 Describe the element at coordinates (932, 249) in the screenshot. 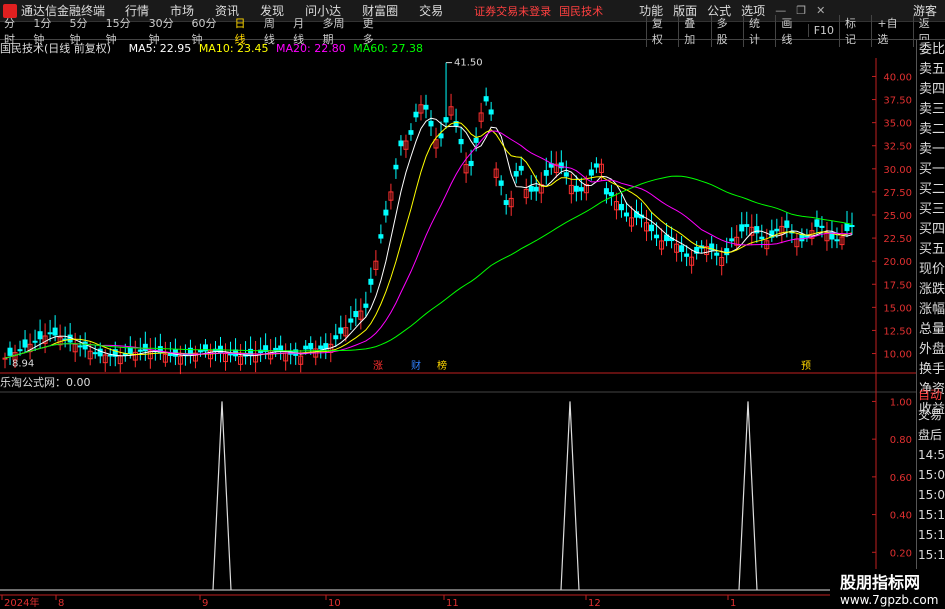

I see `side-item: 买五` at that location.